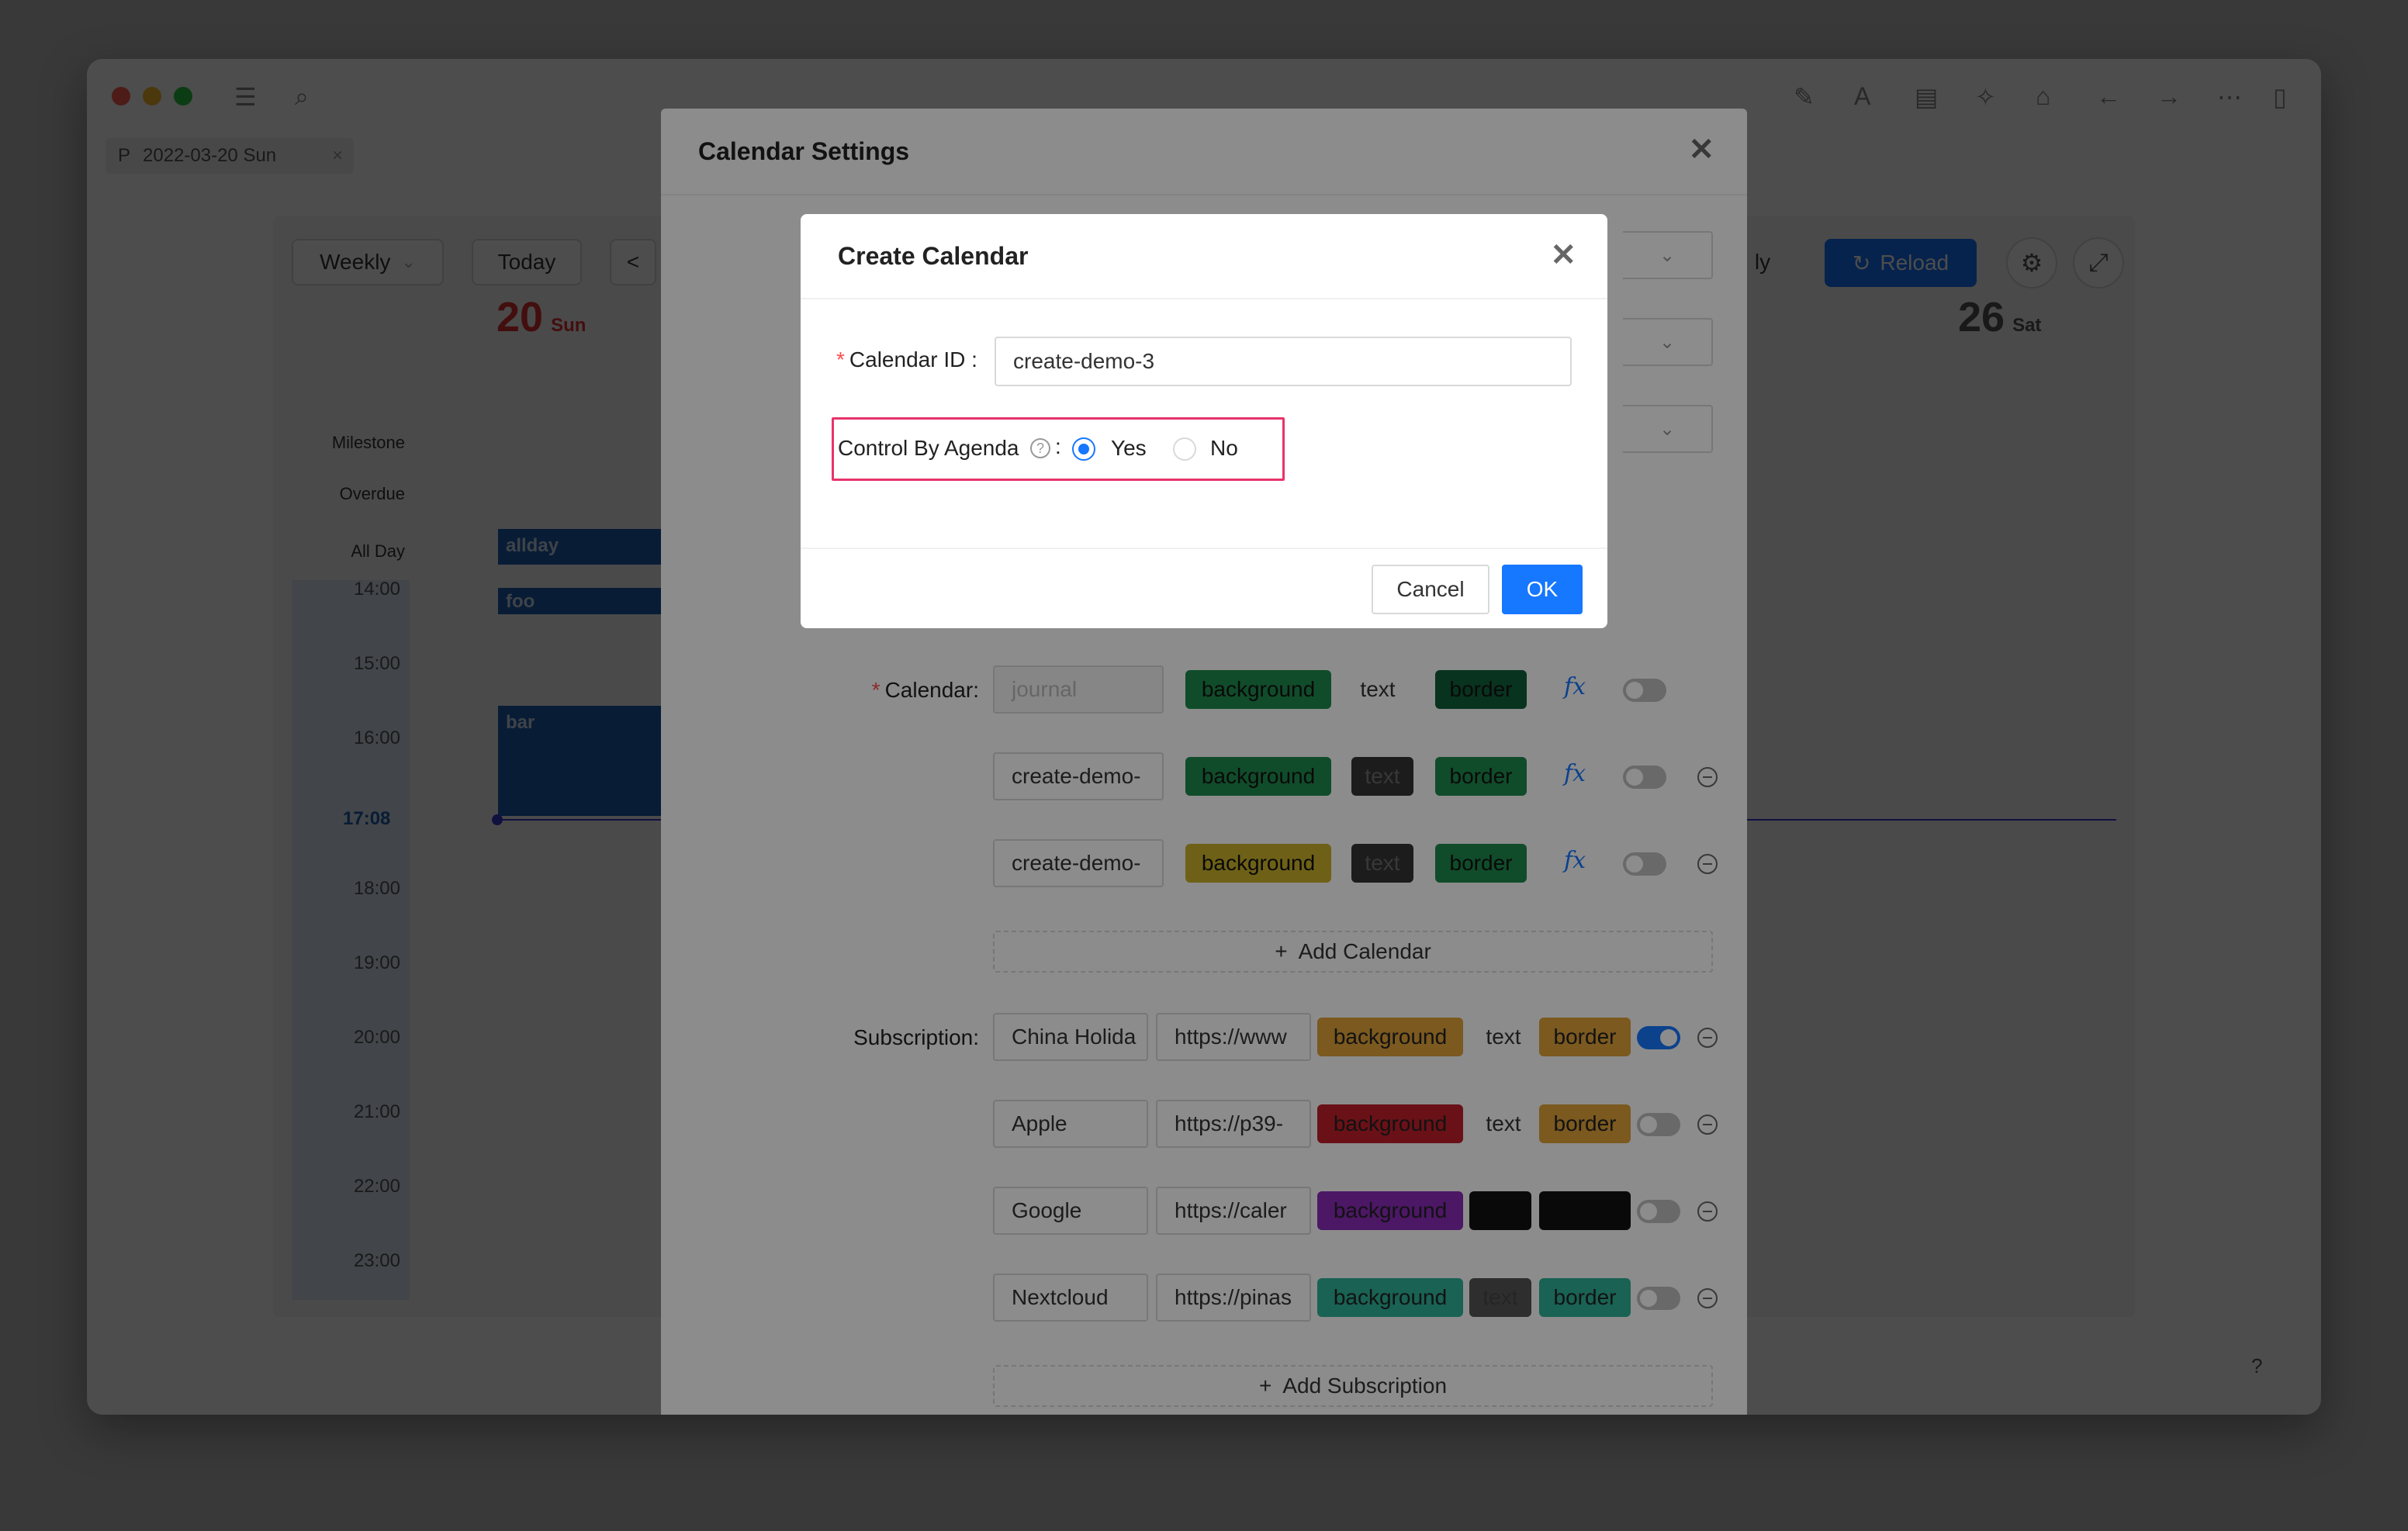 This screenshot has width=2408, height=1531. What do you see at coordinates (1040, 448) in the screenshot?
I see `help-circle-icon: ?` at bounding box center [1040, 448].